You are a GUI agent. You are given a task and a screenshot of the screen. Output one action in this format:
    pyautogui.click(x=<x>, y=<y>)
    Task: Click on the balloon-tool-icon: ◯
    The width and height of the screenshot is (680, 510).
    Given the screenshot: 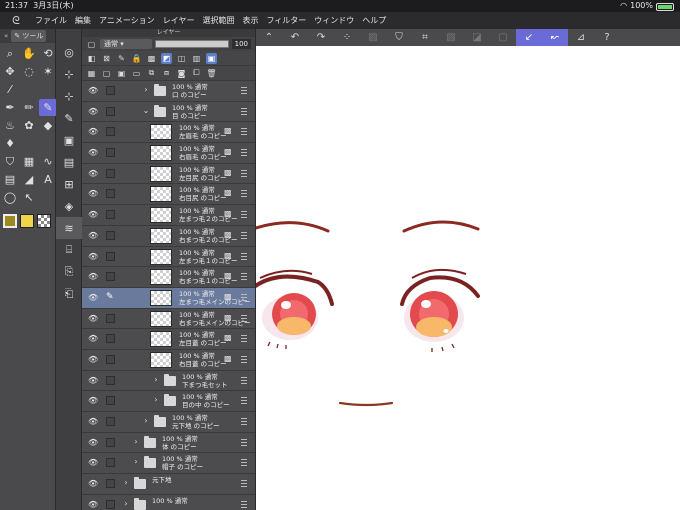 What is the action you would take?
    pyautogui.click(x=10, y=197)
    